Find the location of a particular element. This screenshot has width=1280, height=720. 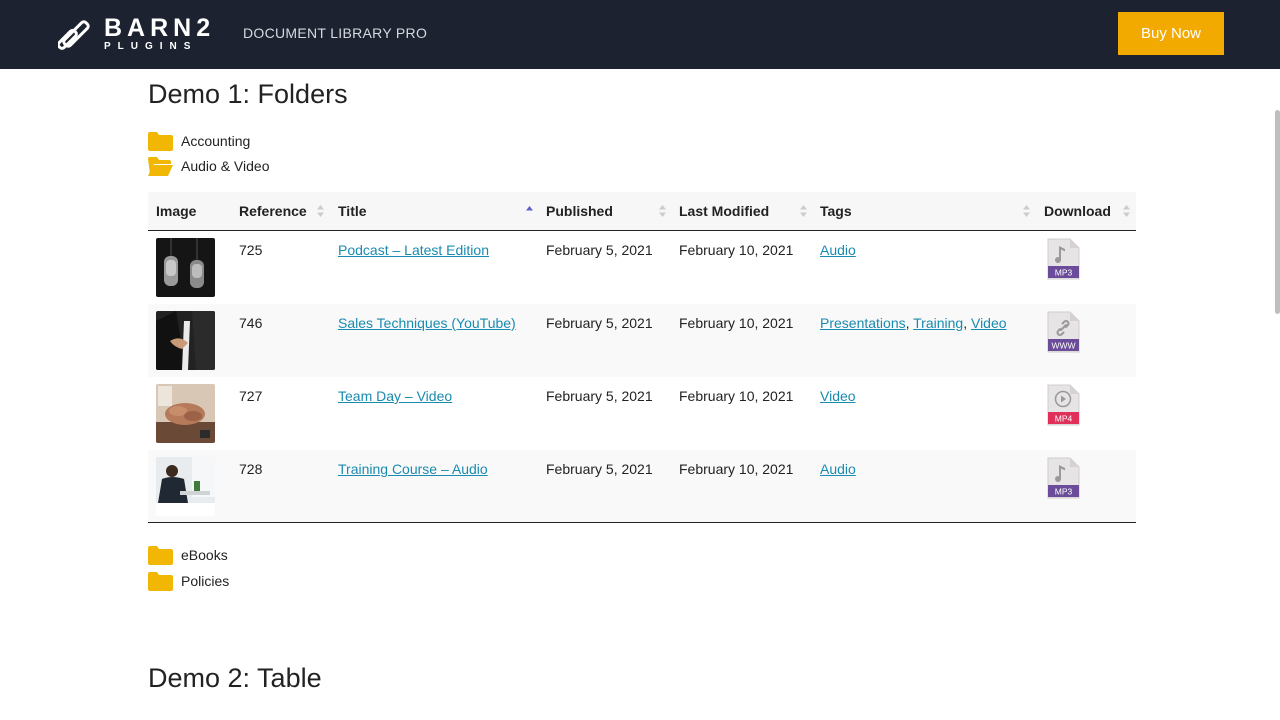

column-header-download: Download is located at coordinates (1077, 211).